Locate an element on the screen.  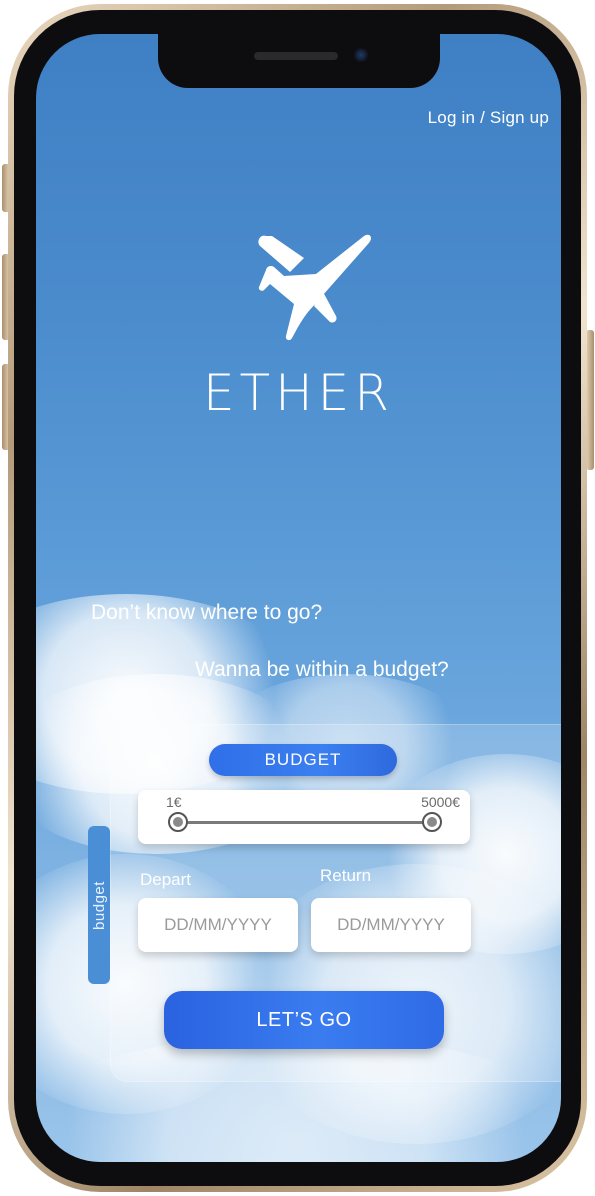
brand-name: ETHER is located at coordinates (298, 393).